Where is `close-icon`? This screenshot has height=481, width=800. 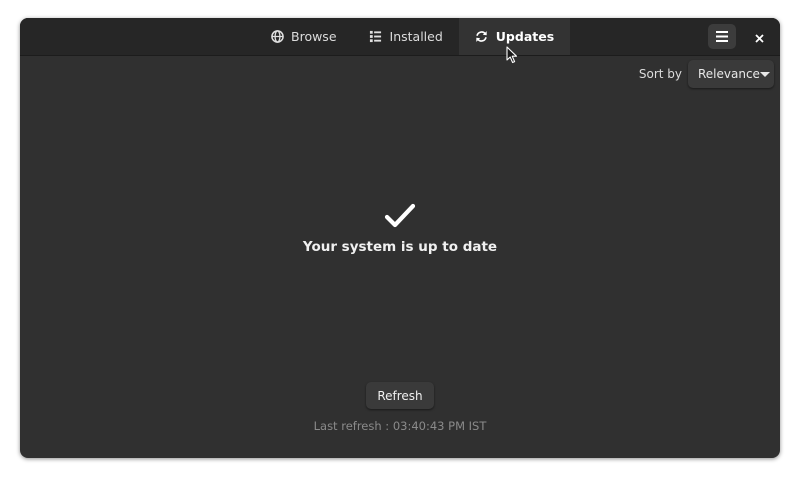
close-icon is located at coordinates (759, 37).